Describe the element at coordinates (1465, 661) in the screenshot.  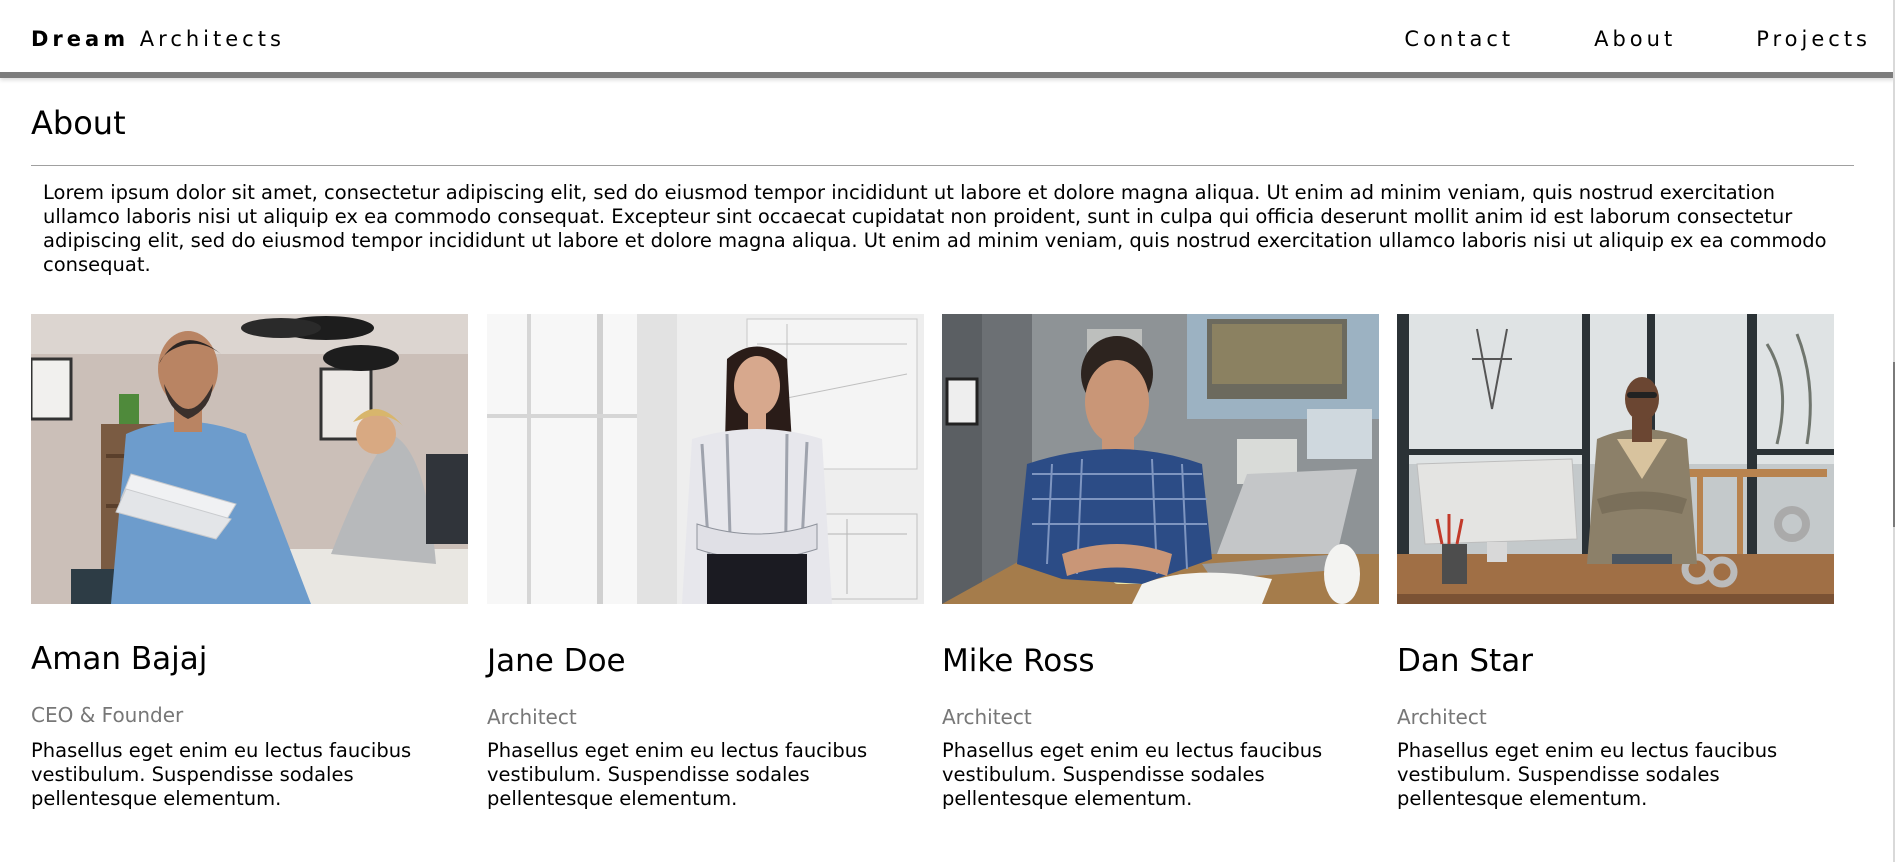
I see `team-member-name: Dan Star` at that location.